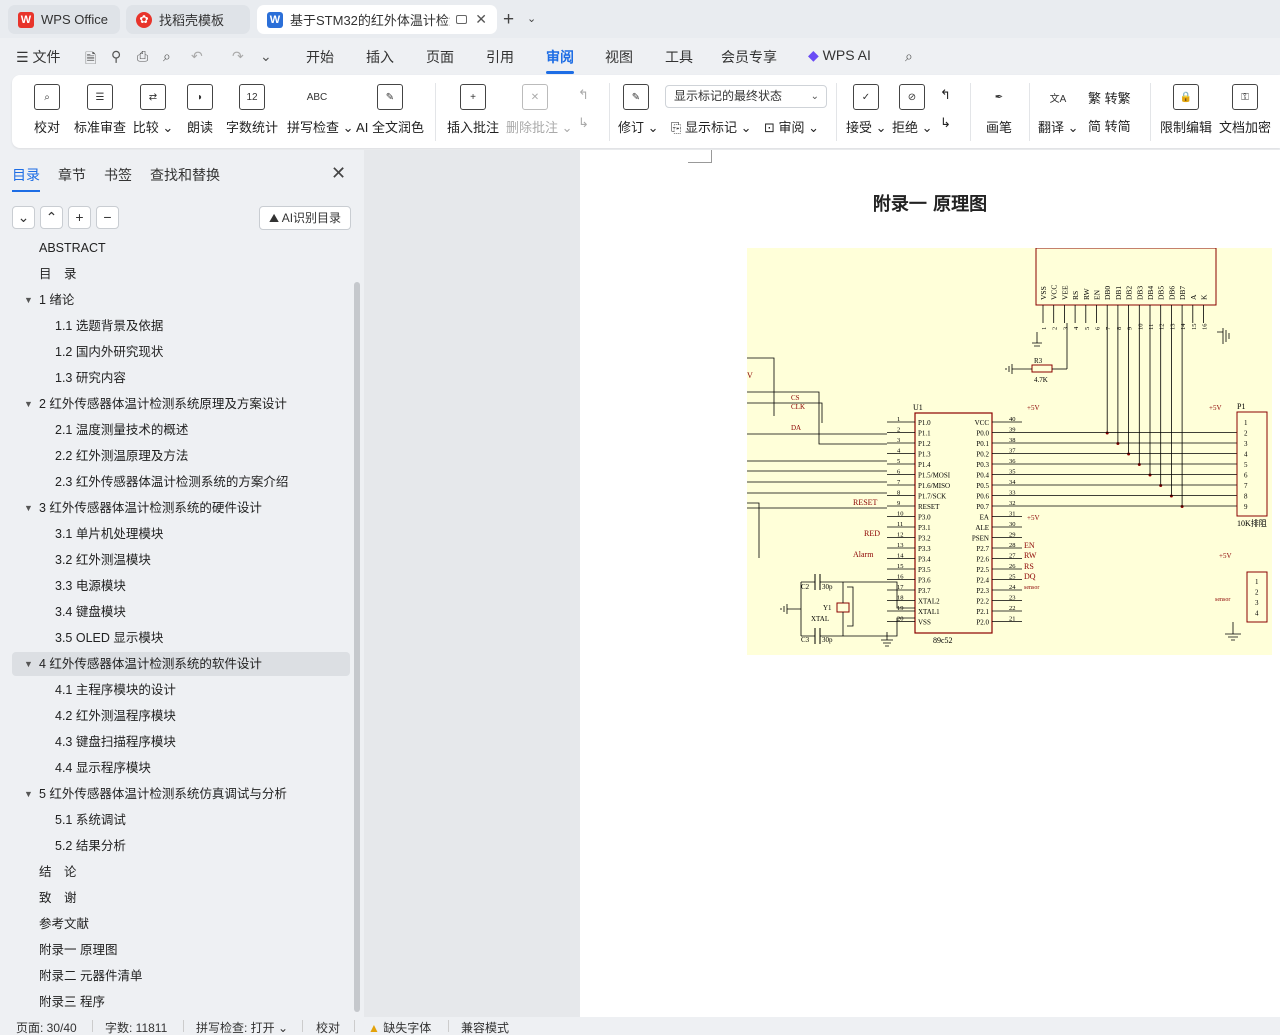  I want to click on toc-item: 附录三 程序, so click(181, 1002).